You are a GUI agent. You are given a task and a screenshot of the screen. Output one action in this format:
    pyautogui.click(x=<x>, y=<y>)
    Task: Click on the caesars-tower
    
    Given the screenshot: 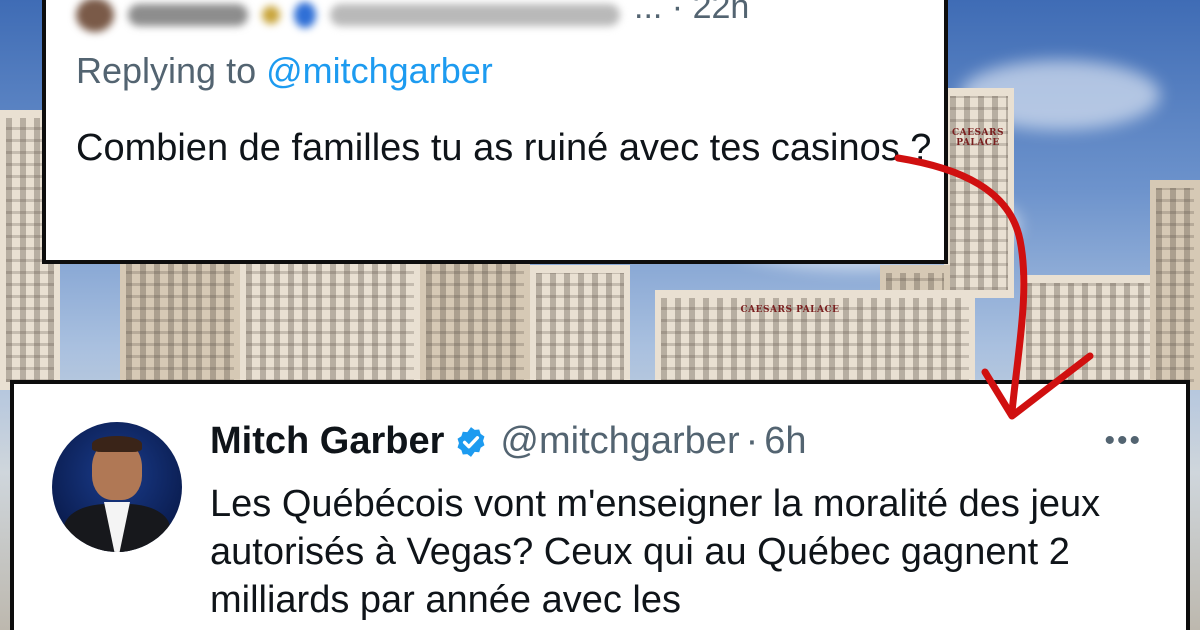 What is the action you would take?
    pyautogui.click(x=979, y=193)
    